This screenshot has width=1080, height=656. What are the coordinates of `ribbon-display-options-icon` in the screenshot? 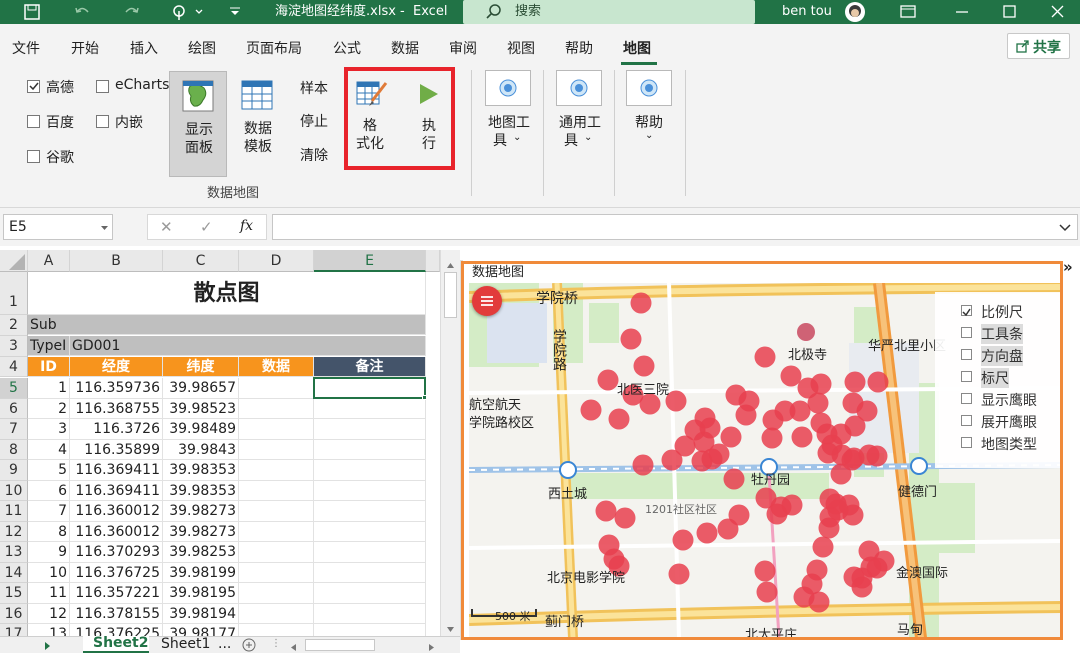 It's located at (908, 12).